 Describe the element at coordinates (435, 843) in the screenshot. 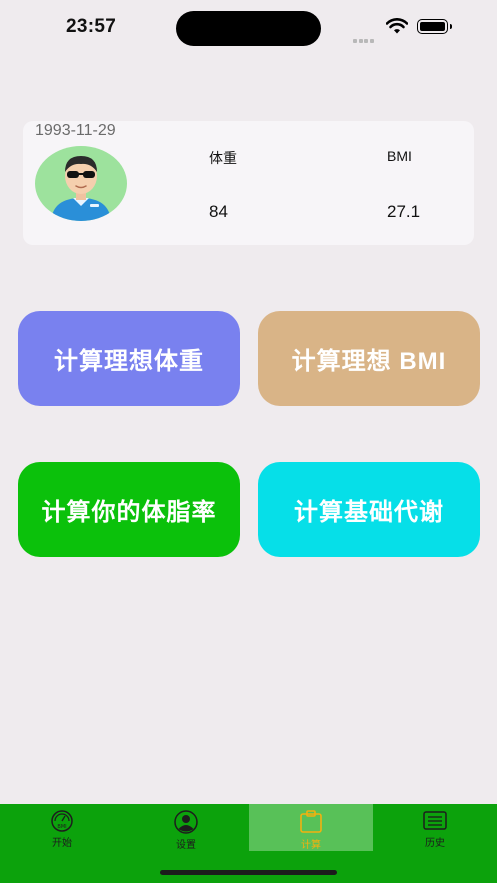

I see `tab-history-label: 历史` at that location.